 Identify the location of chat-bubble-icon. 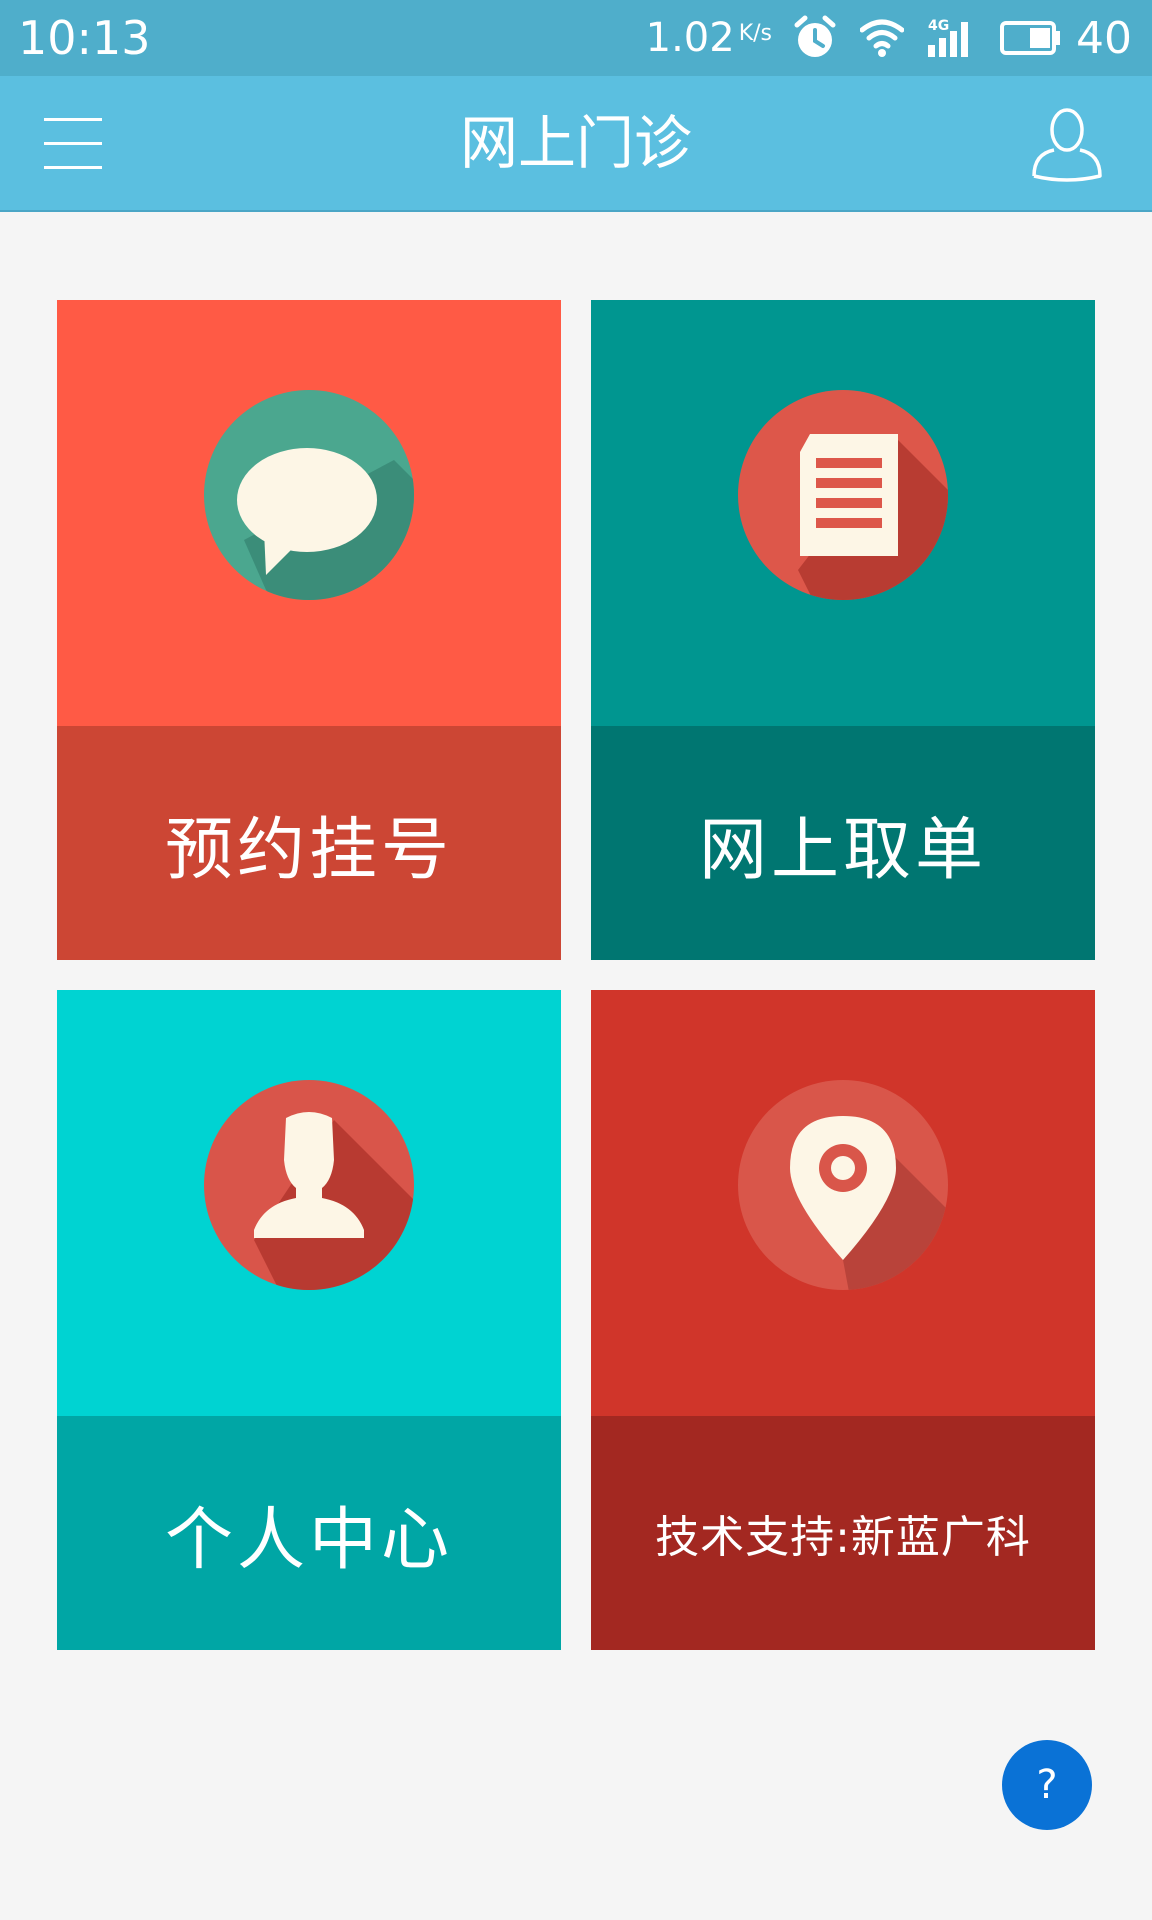
(309, 495).